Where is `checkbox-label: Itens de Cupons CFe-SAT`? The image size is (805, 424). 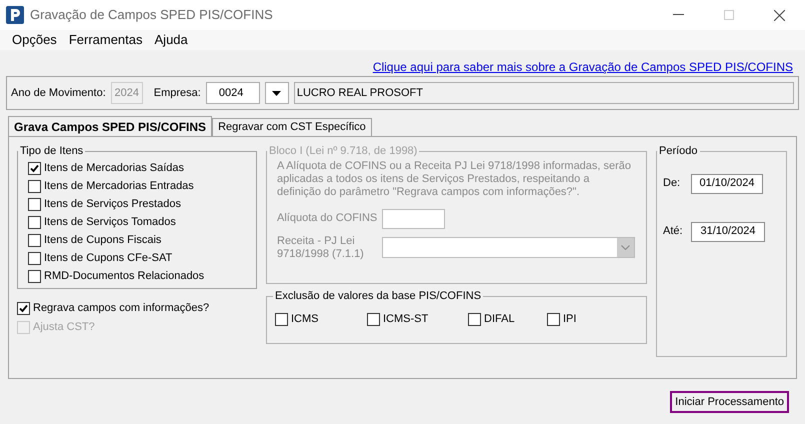
checkbox-label: Itens de Cupons CFe-SAT is located at coordinates (108, 258).